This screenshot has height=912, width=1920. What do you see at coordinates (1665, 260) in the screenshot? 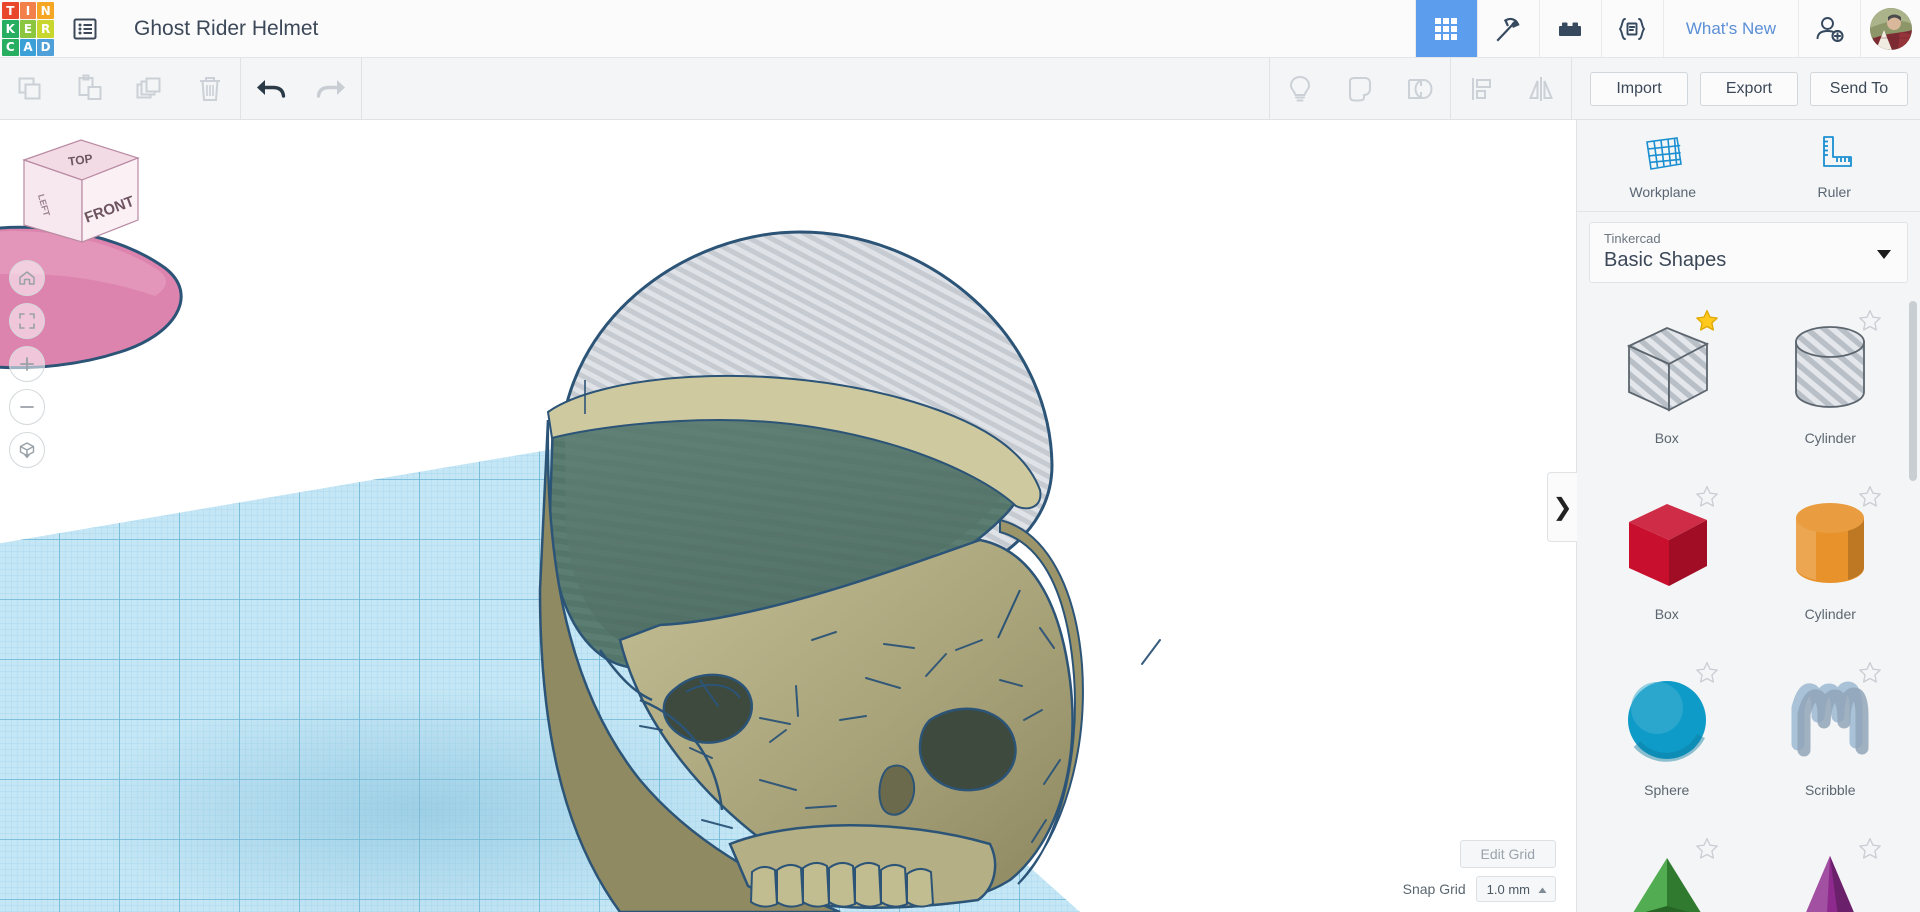
I see `library-name-label: Basic Shapes` at bounding box center [1665, 260].